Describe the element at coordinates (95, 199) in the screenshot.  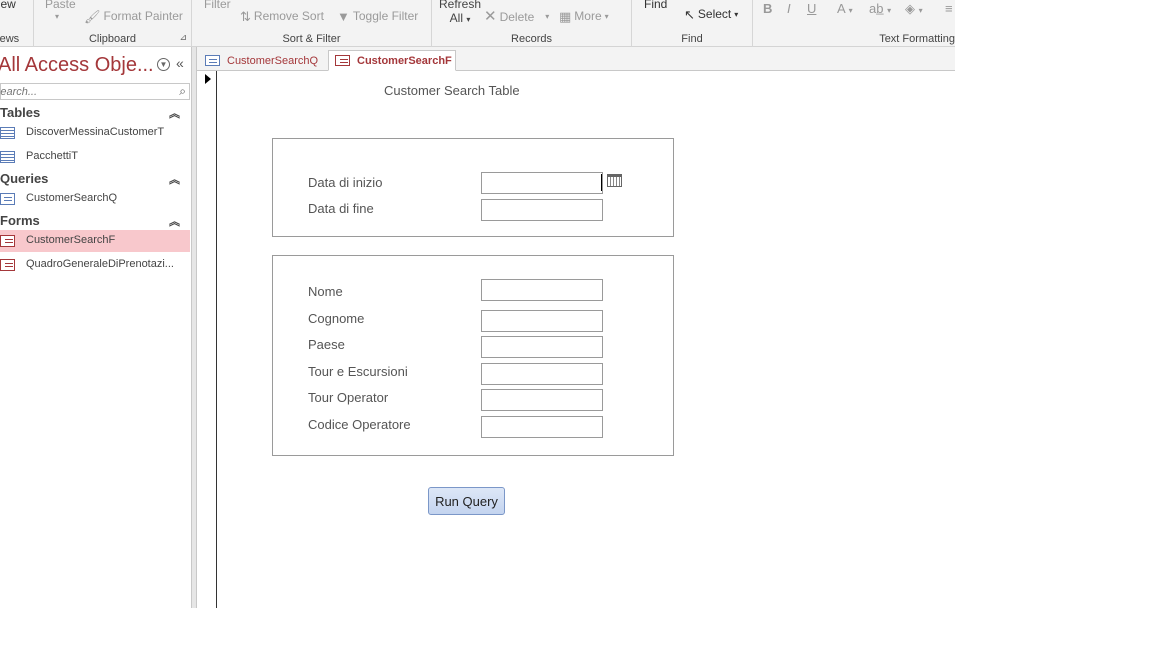
I see `nav-item-query: CustomerSearchQ` at that location.